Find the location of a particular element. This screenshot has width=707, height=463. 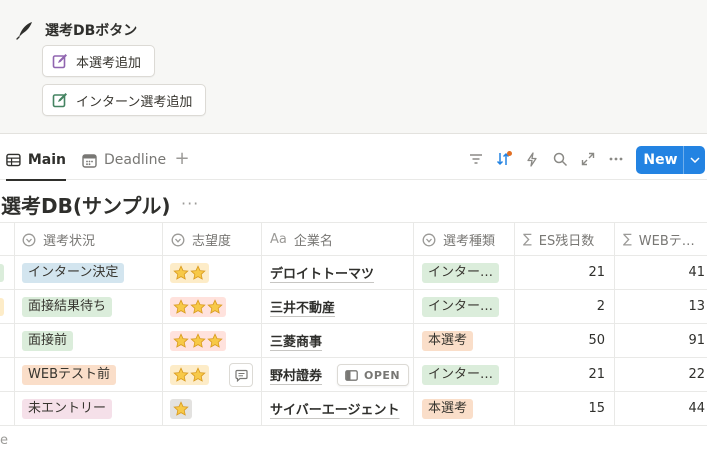

selection-type-tag: 本選考 is located at coordinates (448, 408).